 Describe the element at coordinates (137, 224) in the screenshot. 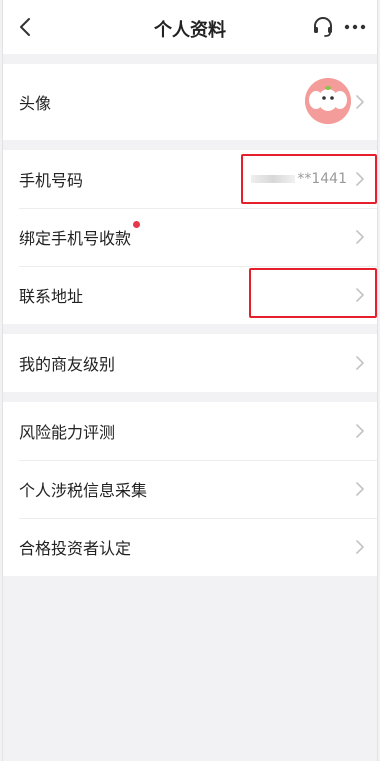

I see `notification-badge` at that location.